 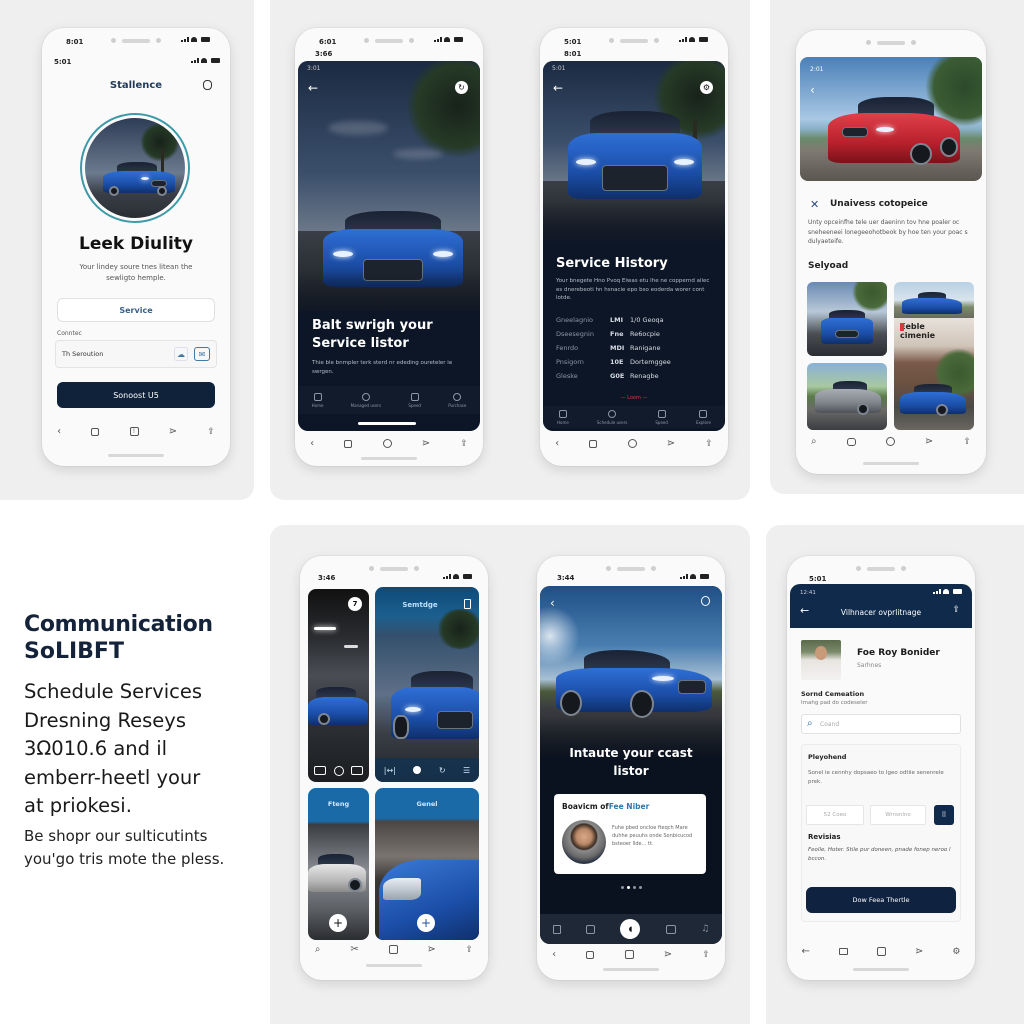 What do you see at coordinates (703, 417) in the screenshot?
I see `tab-explore: Explore` at bounding box center [703, 417].